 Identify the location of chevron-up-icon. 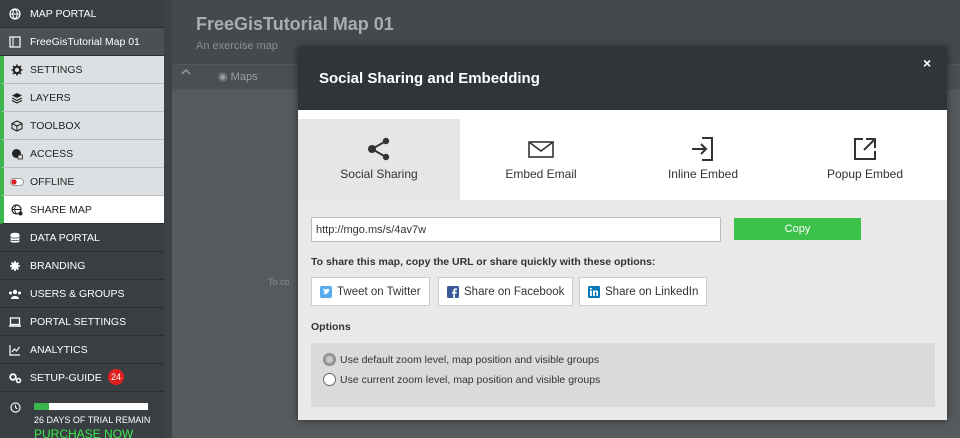
(186, 73).